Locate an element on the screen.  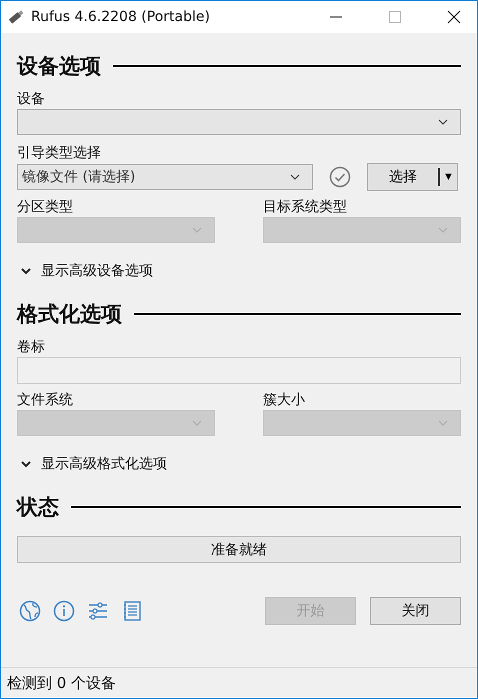
field-label: 引导类型选择 is located at coordinates (59, 153).